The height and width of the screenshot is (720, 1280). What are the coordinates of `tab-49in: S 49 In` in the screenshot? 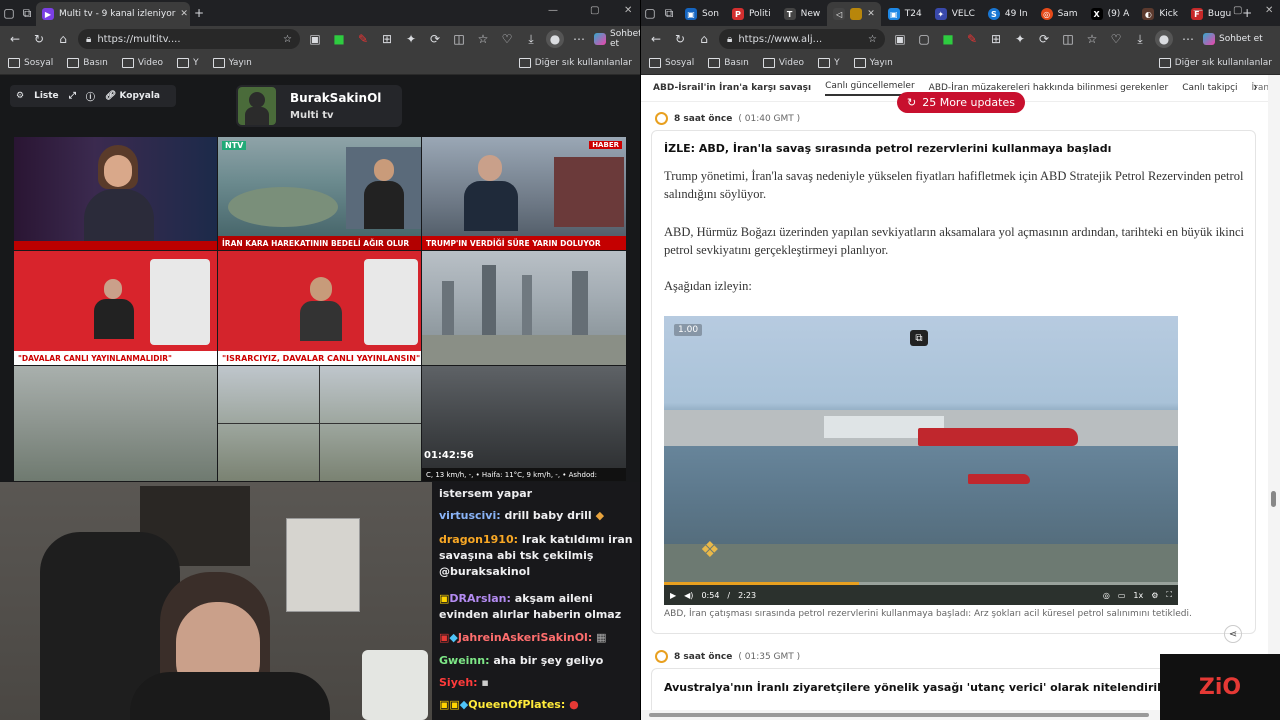 It's located at (1008, 14).